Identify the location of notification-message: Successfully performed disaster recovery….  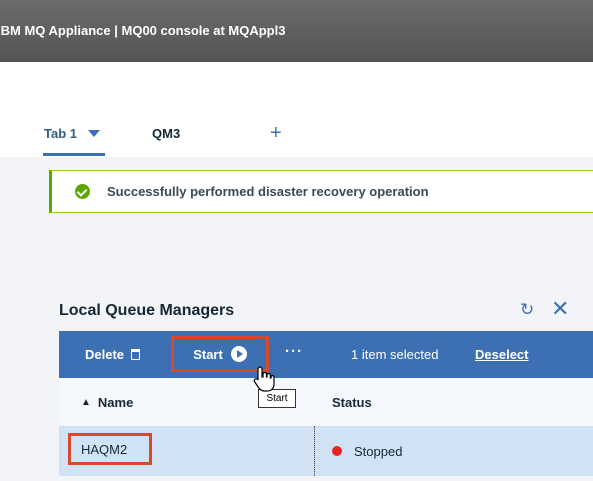
(268, 191).